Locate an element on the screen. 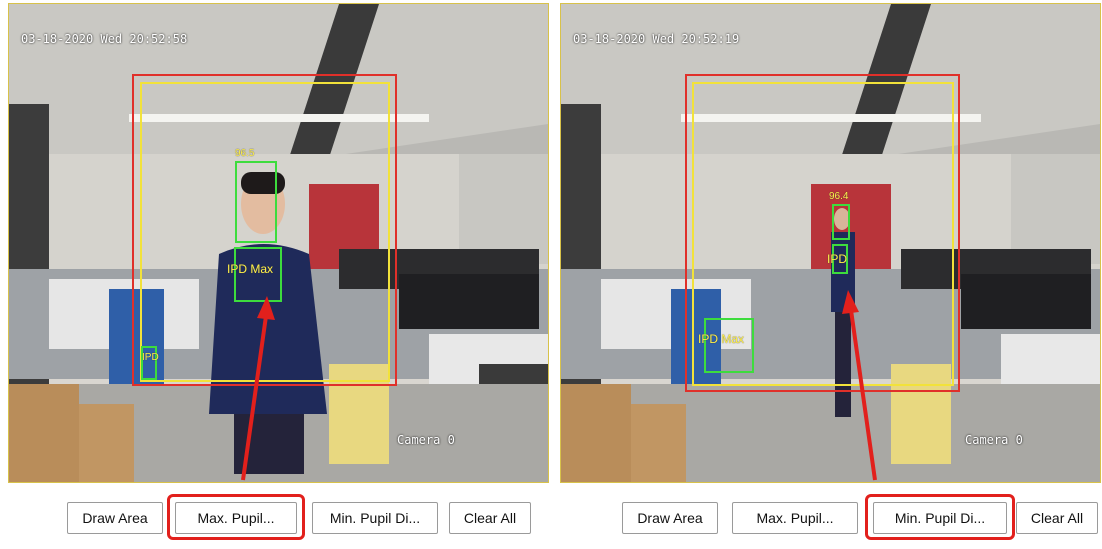  right-clear-all-button: Clear All is located at coordinates (1057, 518).